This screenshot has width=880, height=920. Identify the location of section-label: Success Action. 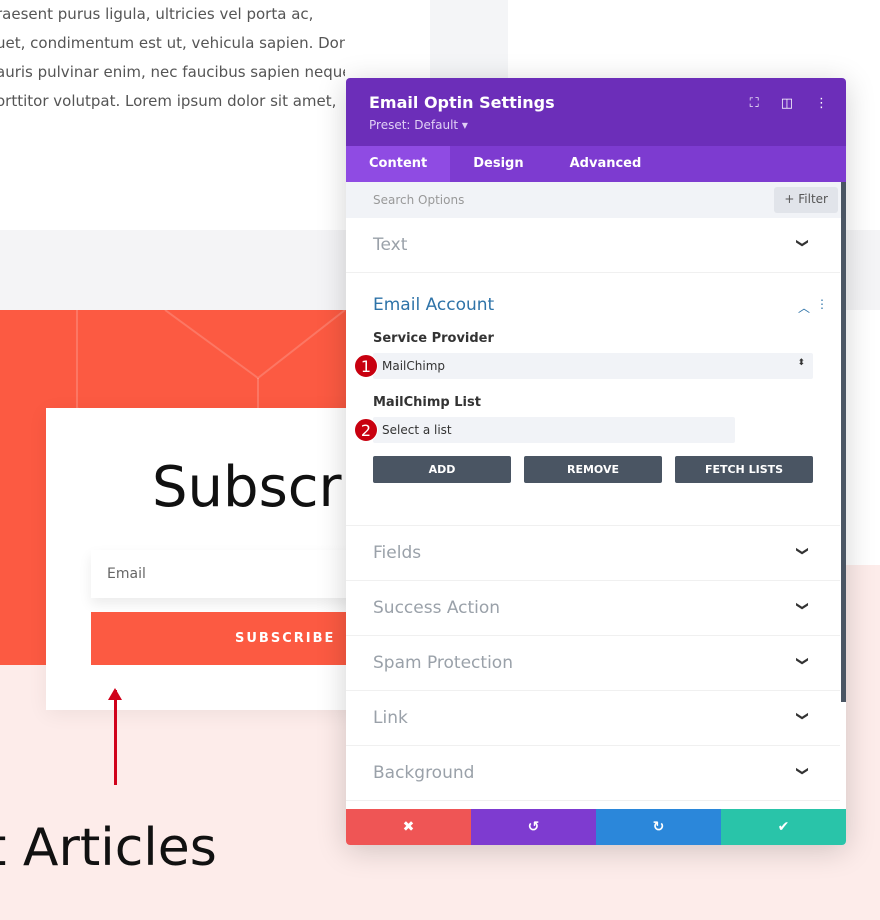
(437, 608).